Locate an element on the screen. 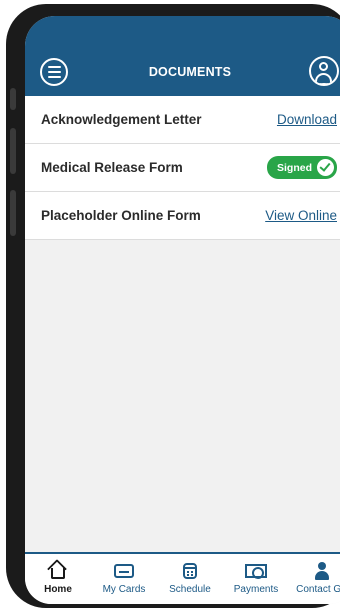 The image size is (340, 608). document-label: Acknowledgement Letter is located at coordinates (121, 119).